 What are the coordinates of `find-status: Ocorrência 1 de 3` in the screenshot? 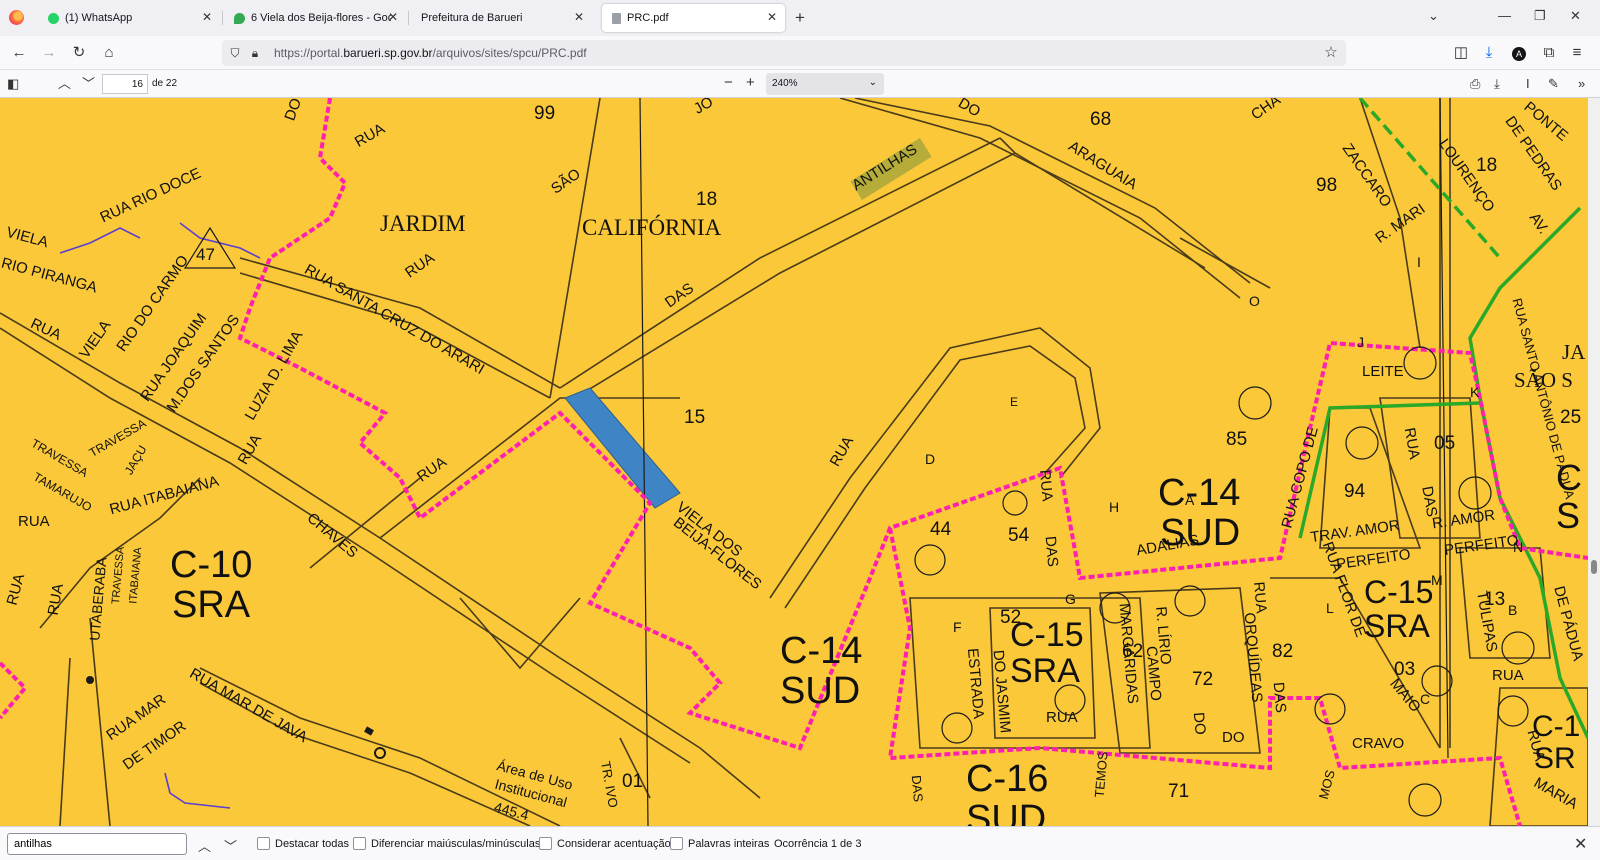 It's located at (818, 844).